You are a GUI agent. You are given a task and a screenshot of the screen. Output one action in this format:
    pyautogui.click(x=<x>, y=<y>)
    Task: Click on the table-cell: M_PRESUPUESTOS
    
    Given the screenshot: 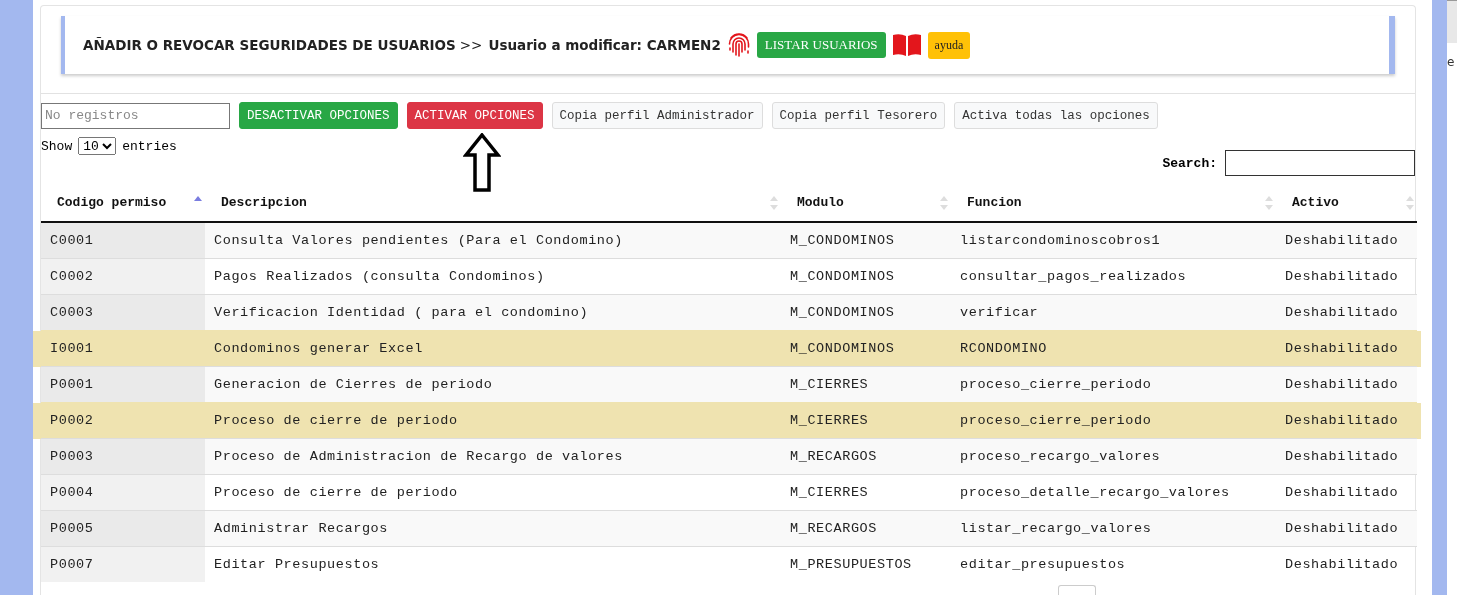 What is the action you would take?
    pyautogui.click(x=866, y=564)
    